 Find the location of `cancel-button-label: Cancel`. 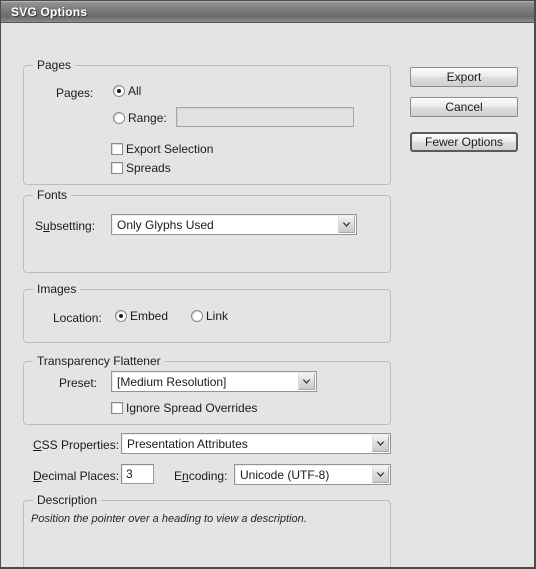

cancel-button-label: Cancel is located at coordinates (464, 107).